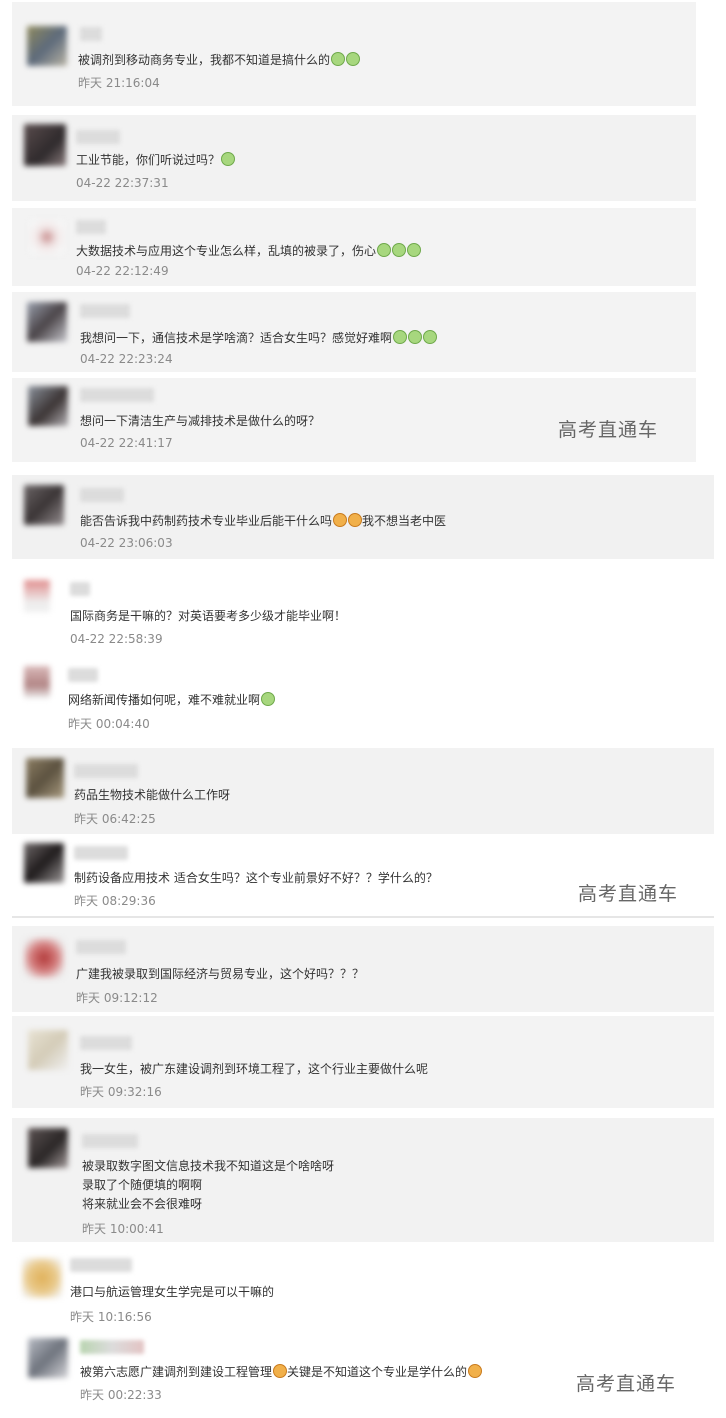  I want to click on comment-text: 工业节能，你们听说过吗？, so click(156, 160).